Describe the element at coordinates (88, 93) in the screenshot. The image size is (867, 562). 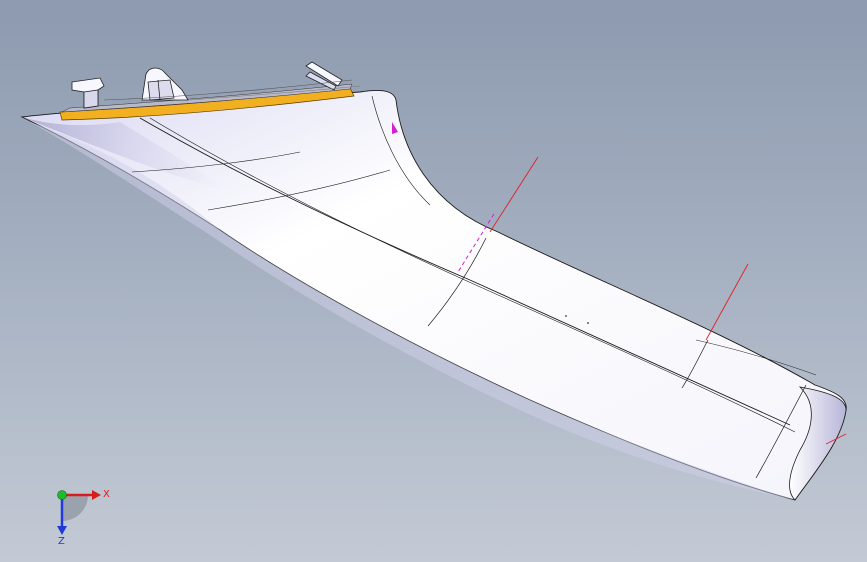
I see `mounting-clip-front` at that location.